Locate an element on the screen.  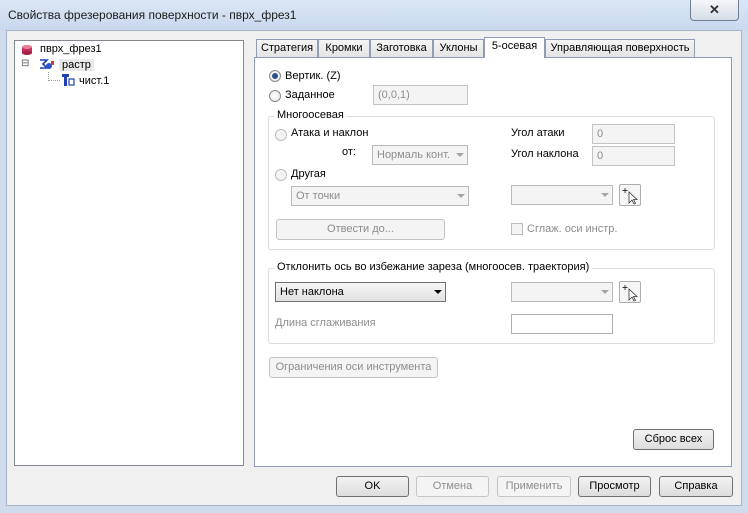
tab-5axis: 5-осевая is located at coordinates (514, 47).